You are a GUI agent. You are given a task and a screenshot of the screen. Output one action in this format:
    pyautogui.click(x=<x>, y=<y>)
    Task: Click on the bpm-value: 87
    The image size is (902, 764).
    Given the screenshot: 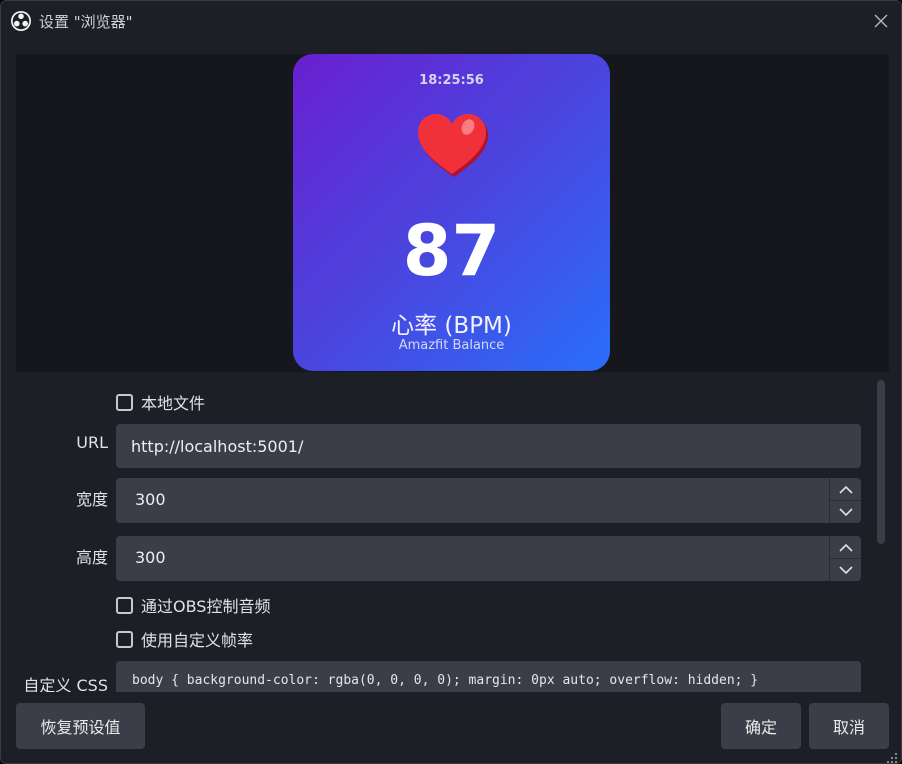 What is the action you would take?
    pyautogui.click(x=451, y=251)
    